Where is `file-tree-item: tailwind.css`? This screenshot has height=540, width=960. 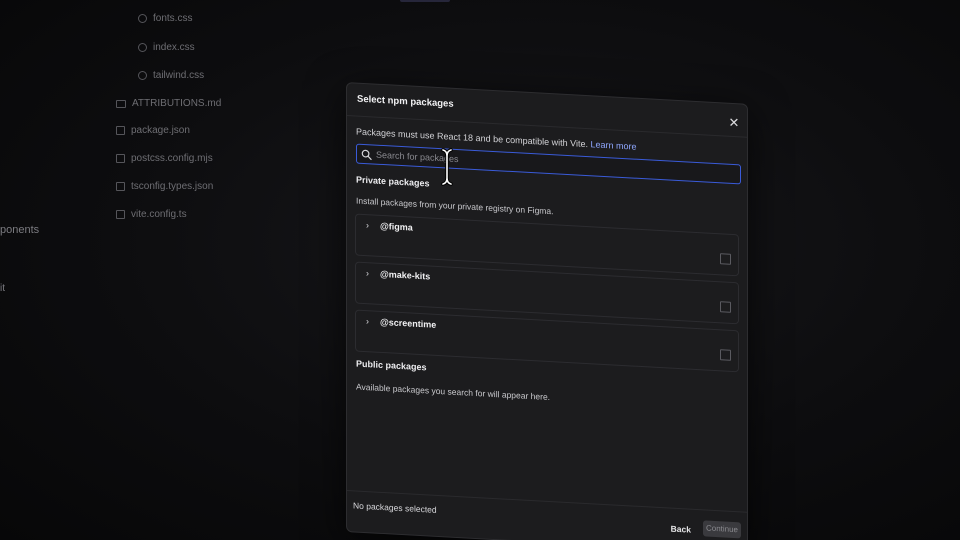
file-tree-item: tailwind.css is located at coordinates (171, 75).